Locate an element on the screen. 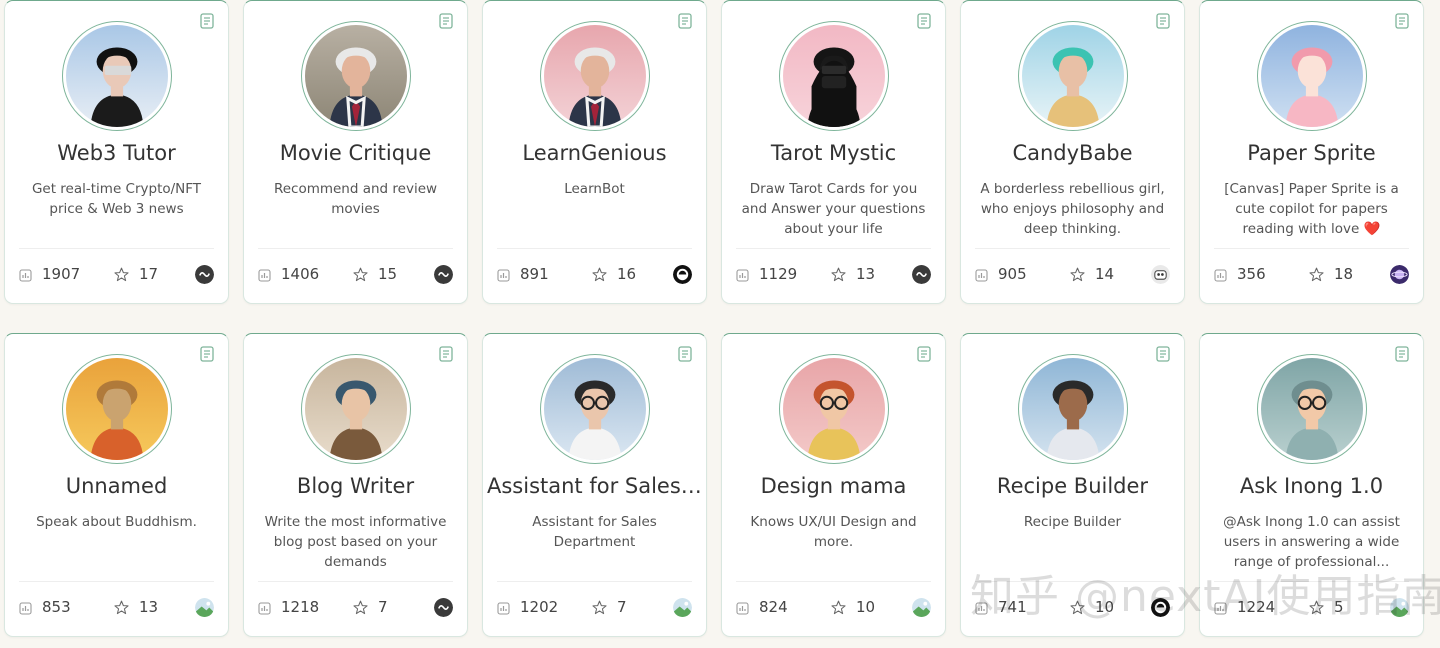 The width and height of the screenshot is (1440, 648). usage-count-value: 853 is located at coordinates (56, 607).